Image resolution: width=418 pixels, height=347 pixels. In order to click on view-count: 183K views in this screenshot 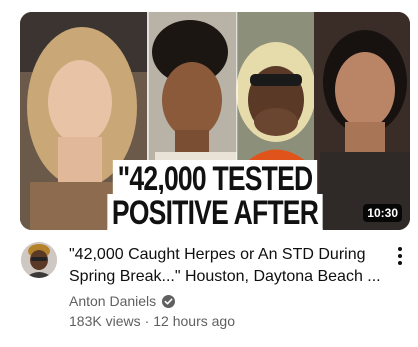, I will do `click(105, 321)`.